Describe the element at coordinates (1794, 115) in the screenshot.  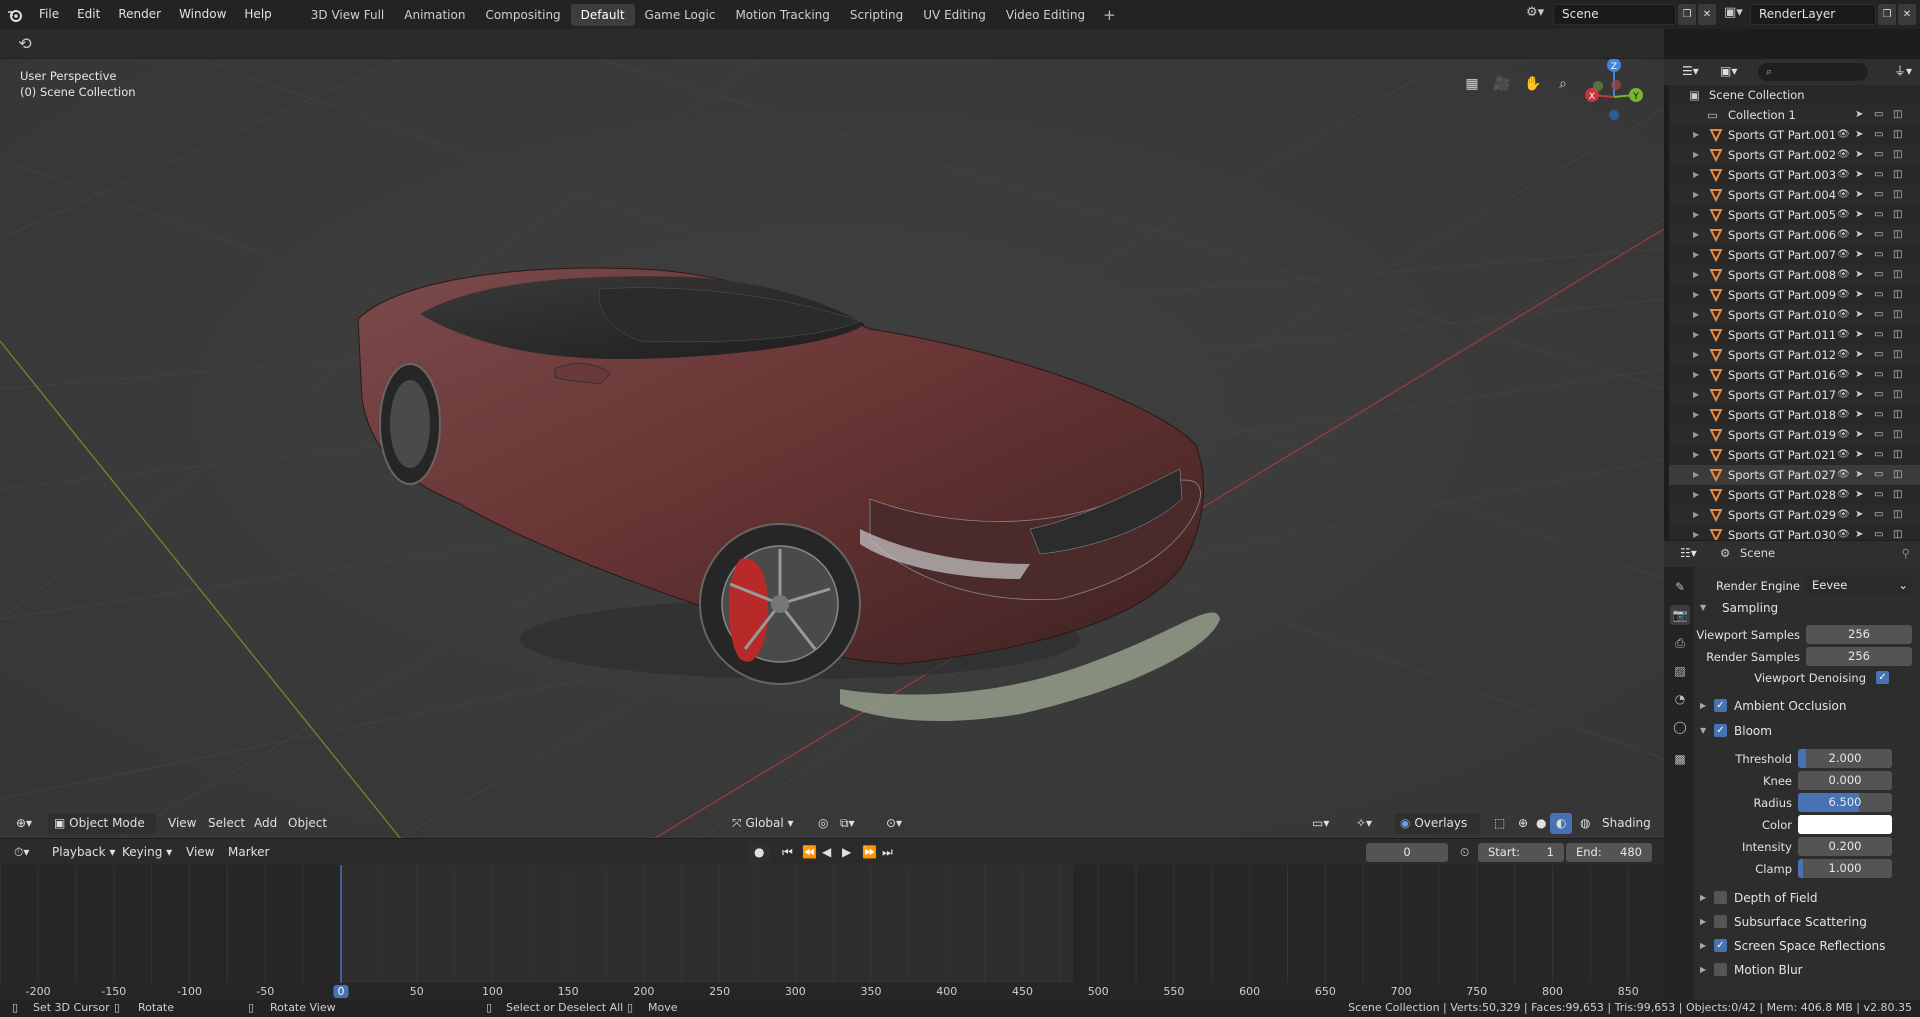
I see `outliner-row-collection: ▭ Collection 1 ➤ ▭ ◫` at that location.